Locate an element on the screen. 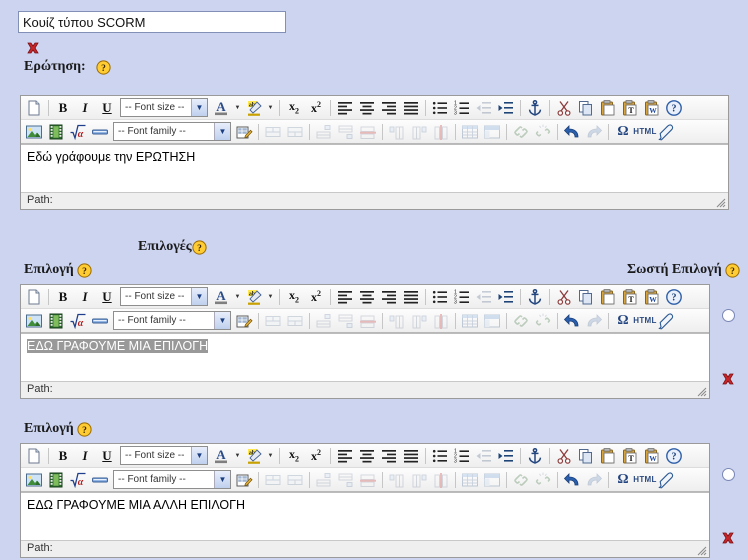 The width and height of the screenshot is (748, 560). editor-resize-grip is located at coordinates (720, 202).